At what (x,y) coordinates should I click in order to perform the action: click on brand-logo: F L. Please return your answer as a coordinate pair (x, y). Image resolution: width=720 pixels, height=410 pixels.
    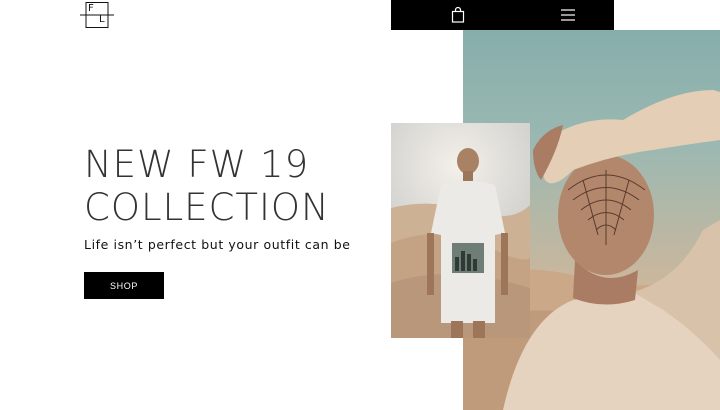
    Looking at the image, I should click on (97, 15).